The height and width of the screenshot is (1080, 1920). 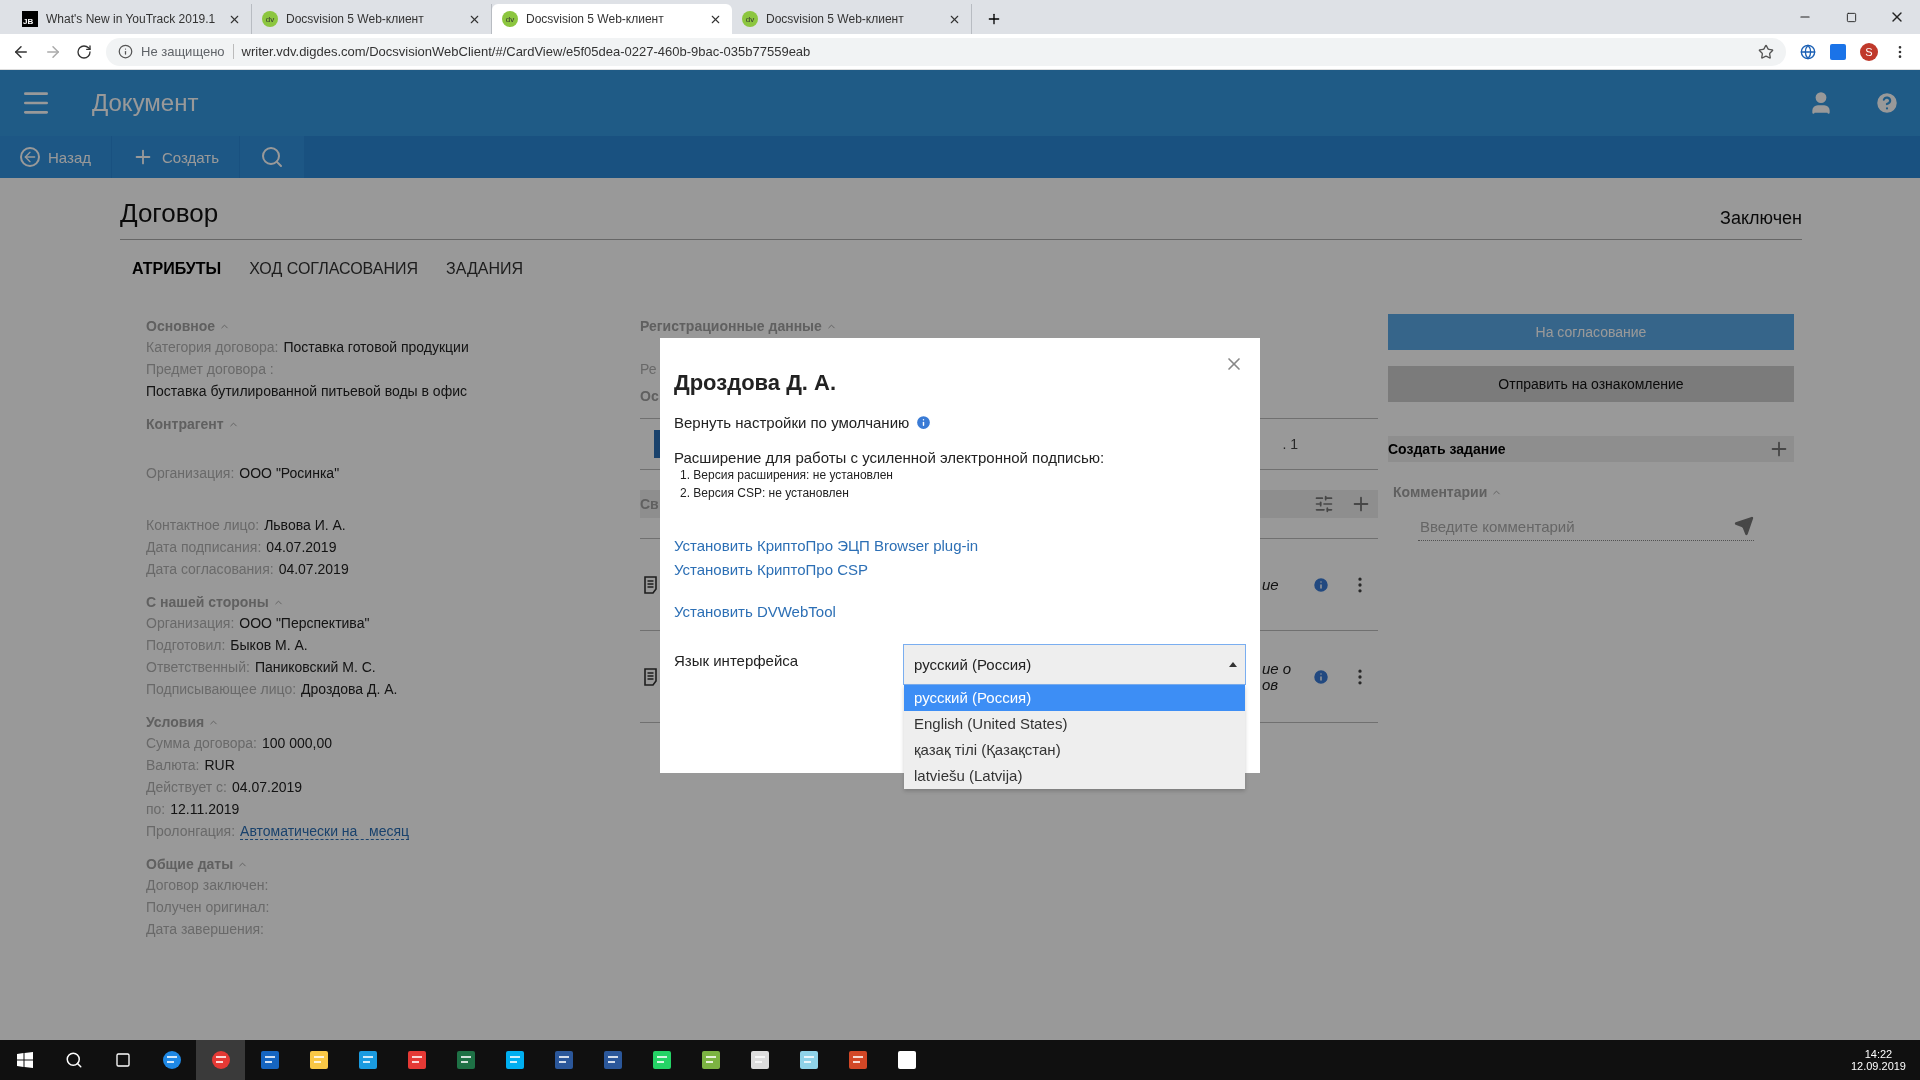 I want to click on language-label: Язык интерфейса, so click(x=736, y=661).